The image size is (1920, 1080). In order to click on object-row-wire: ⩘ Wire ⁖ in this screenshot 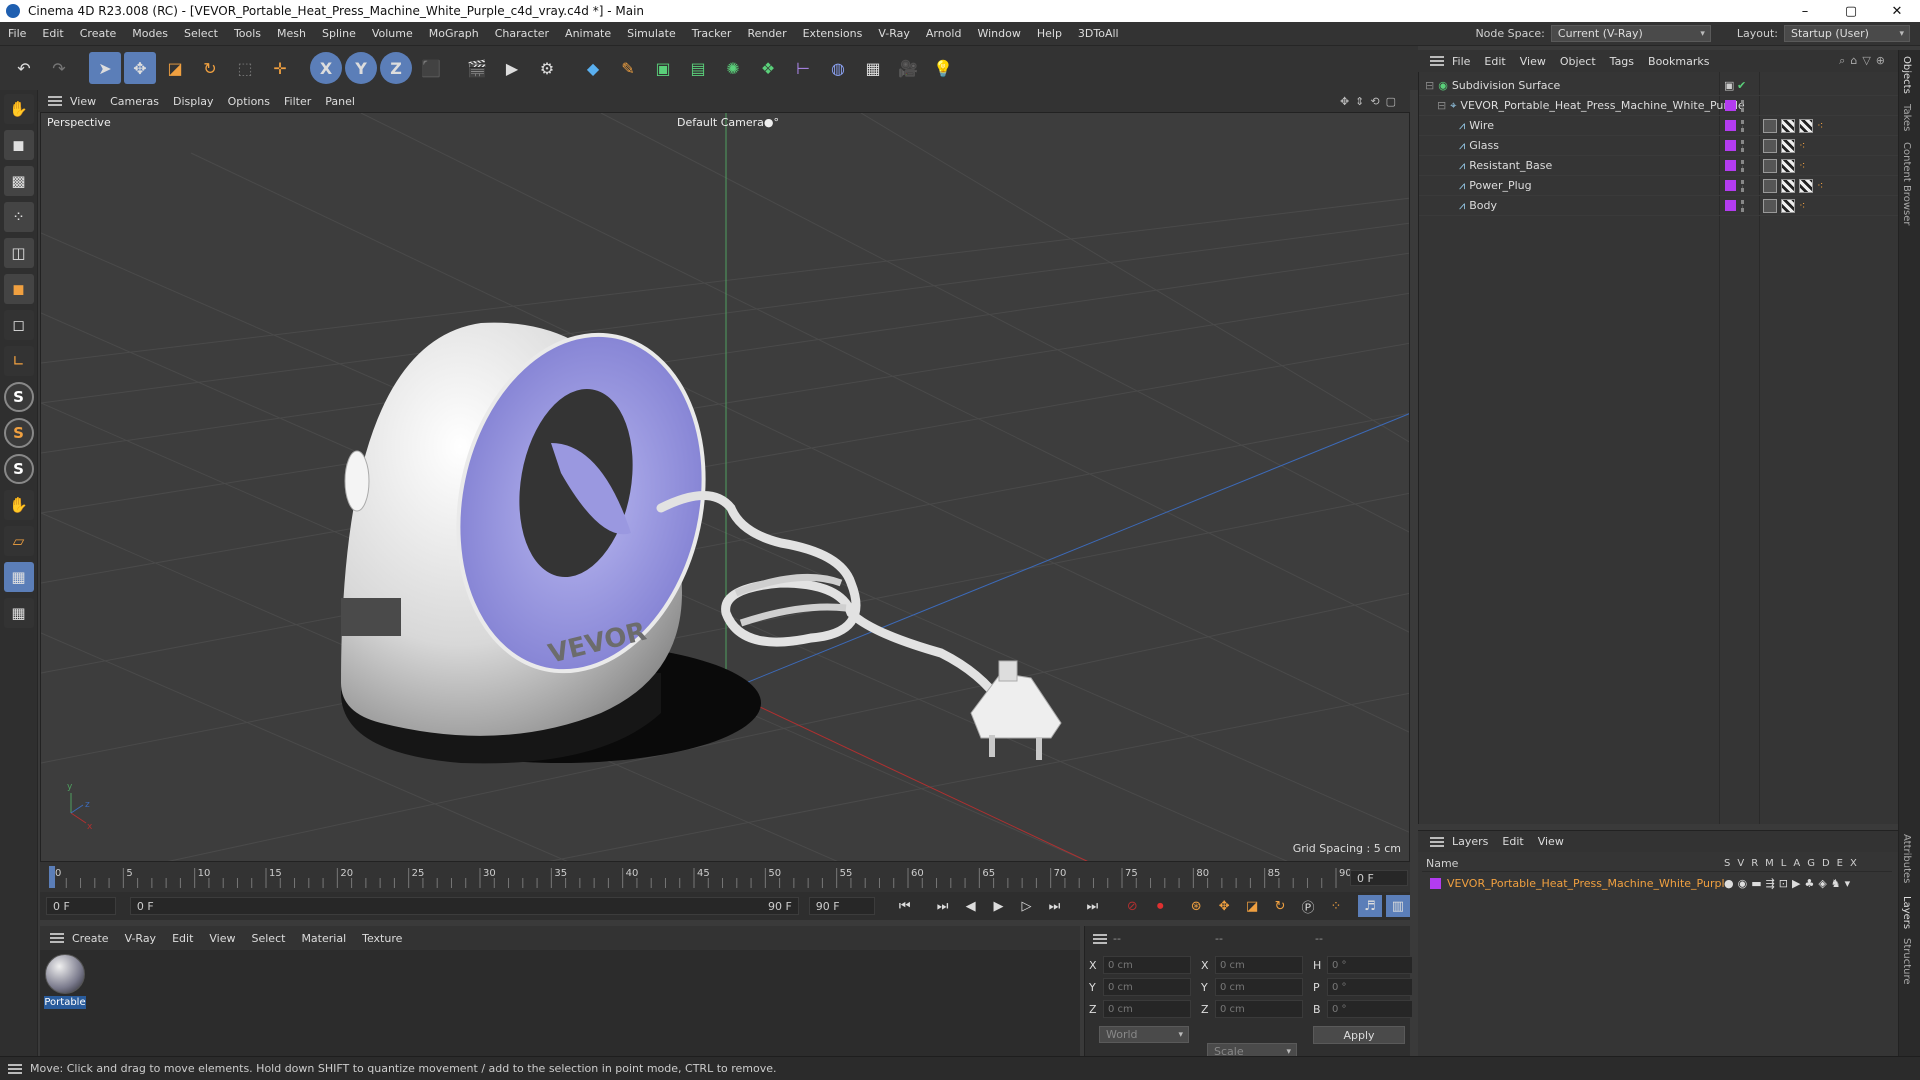, I will do `click(1659, 126)`.